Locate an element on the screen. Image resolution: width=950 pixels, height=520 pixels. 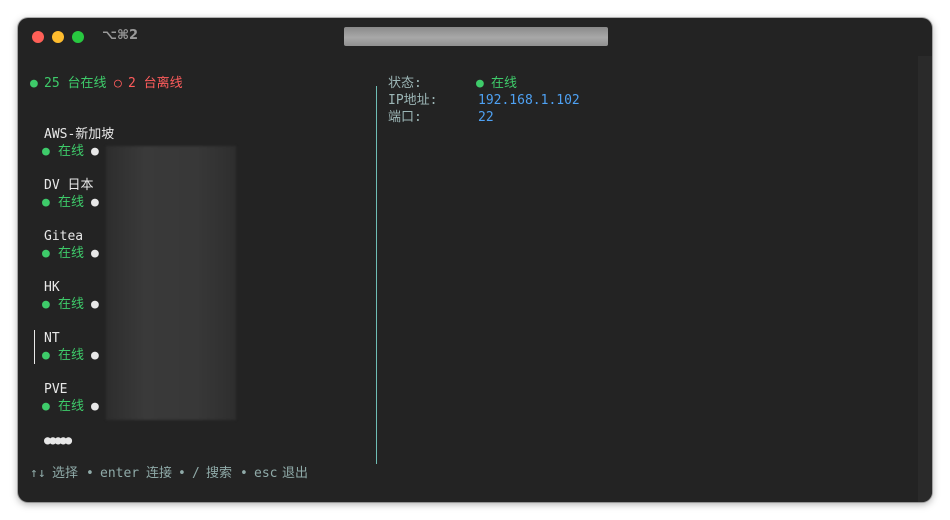
status-value: 在线 is located at coordinates (504, 83).